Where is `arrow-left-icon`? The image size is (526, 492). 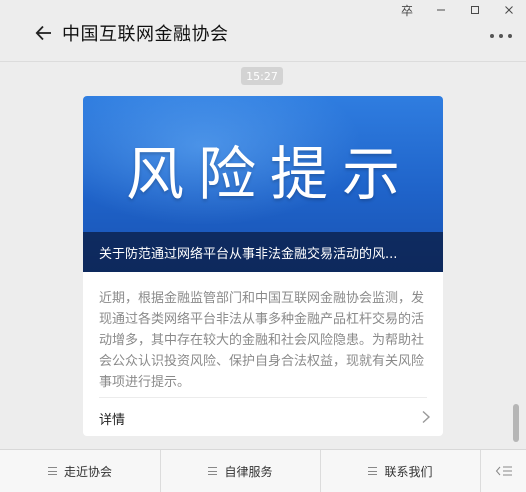 arrow-left-icon is located at coordinates (43, 33).